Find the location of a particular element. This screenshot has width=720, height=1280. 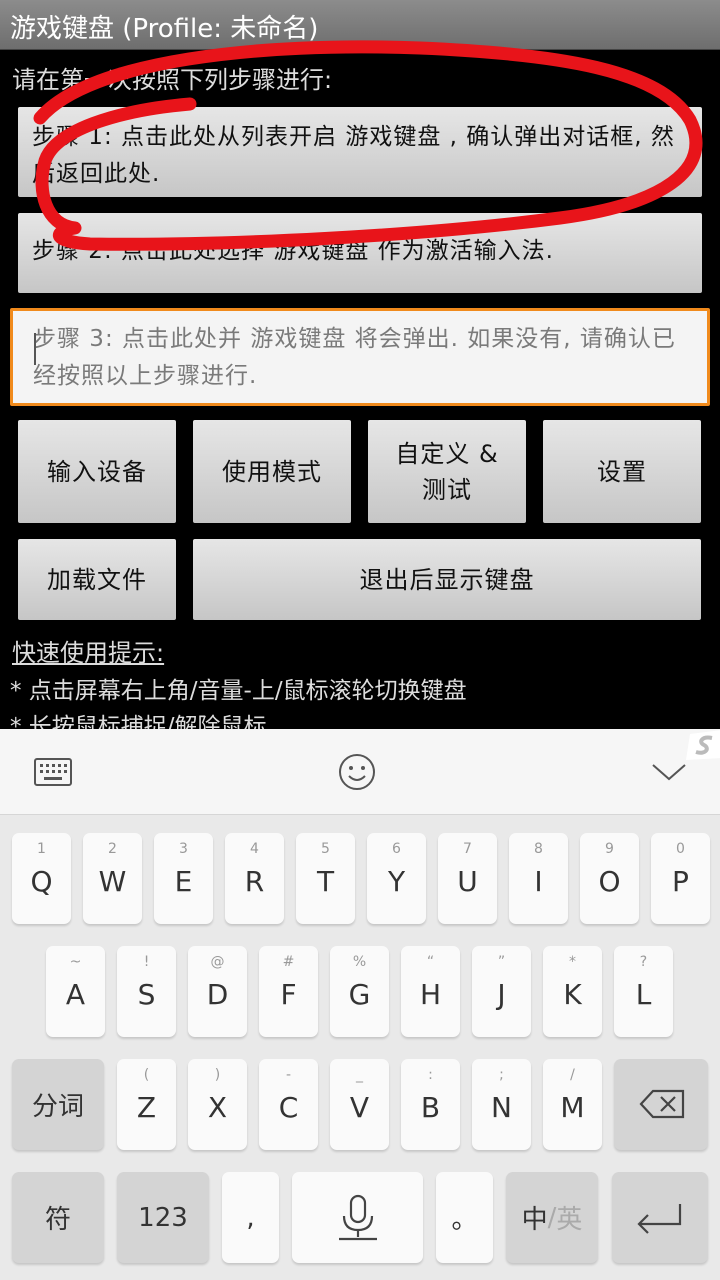

app-title: 游戏键盘 (Profile: 未命名) is located at coordinates (164, 29).